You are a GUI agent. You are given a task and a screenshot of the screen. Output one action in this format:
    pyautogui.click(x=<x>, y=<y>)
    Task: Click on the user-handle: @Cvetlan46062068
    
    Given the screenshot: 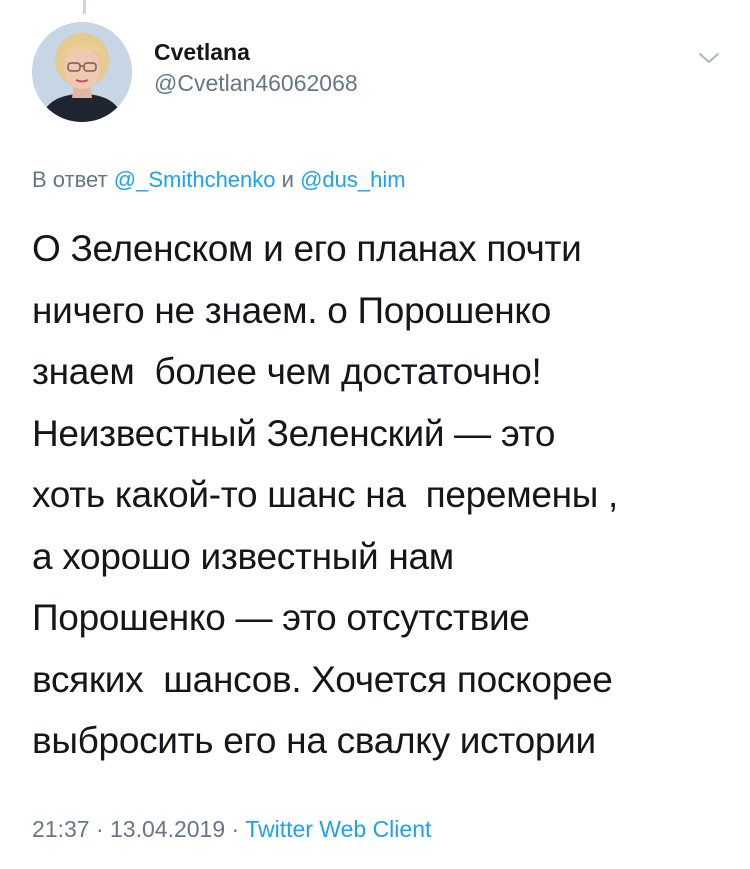 What is the action you would take?
    pyautogui.click(x=256, y=83)
    